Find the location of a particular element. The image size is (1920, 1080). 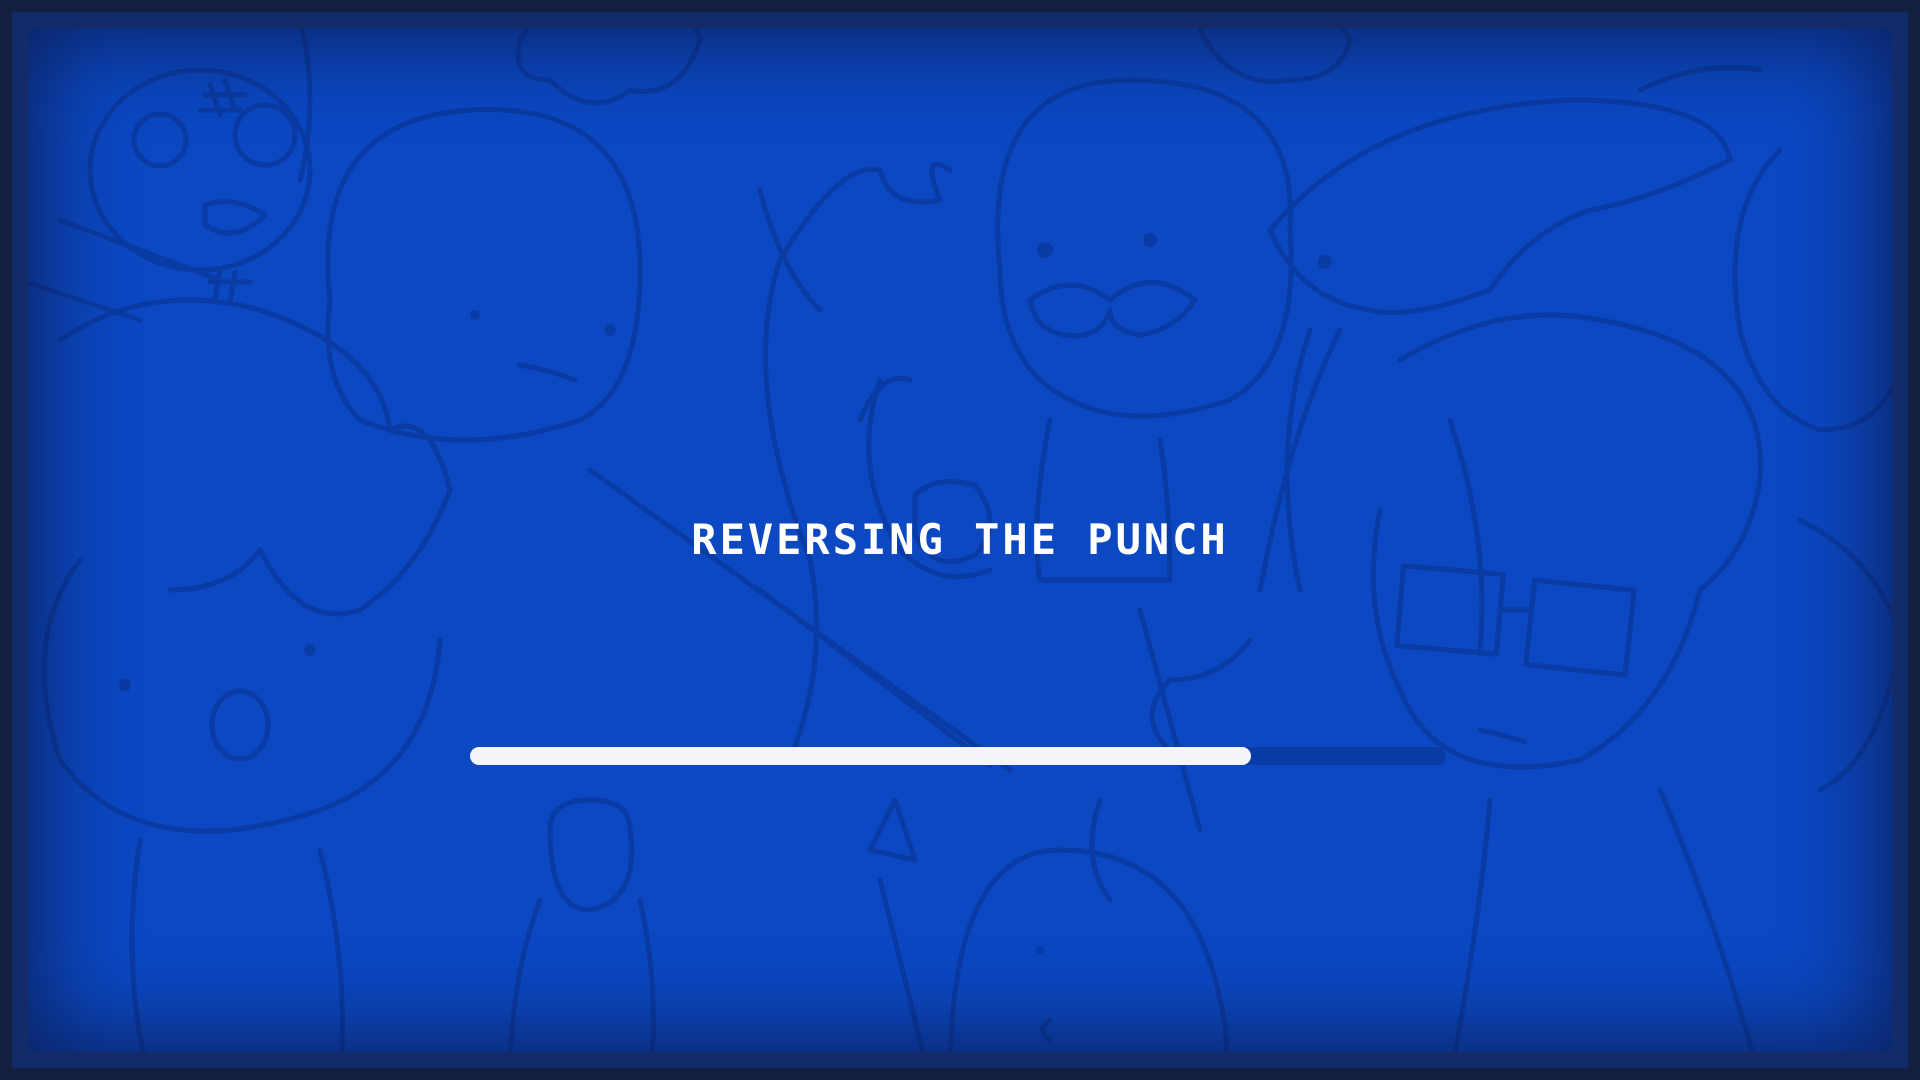

loading-progress-fill is located at coordinates (860, 756).